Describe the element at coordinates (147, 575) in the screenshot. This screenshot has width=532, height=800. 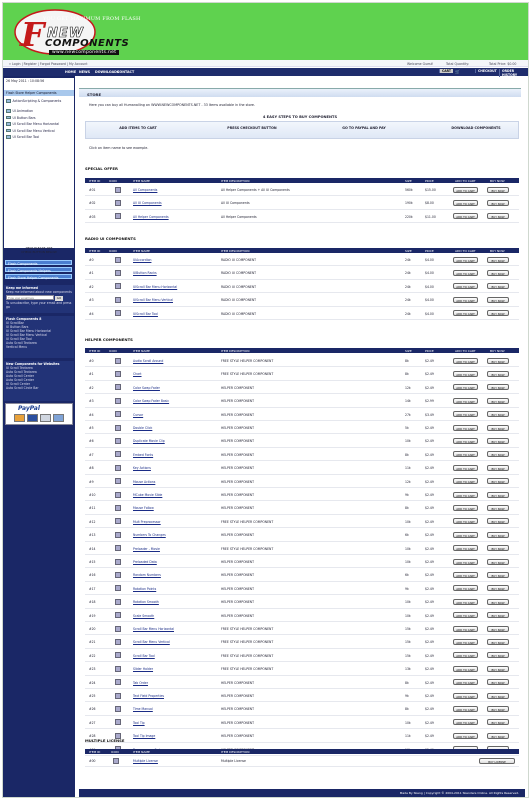
I see `item-name-link: Random Numbers` at that location.